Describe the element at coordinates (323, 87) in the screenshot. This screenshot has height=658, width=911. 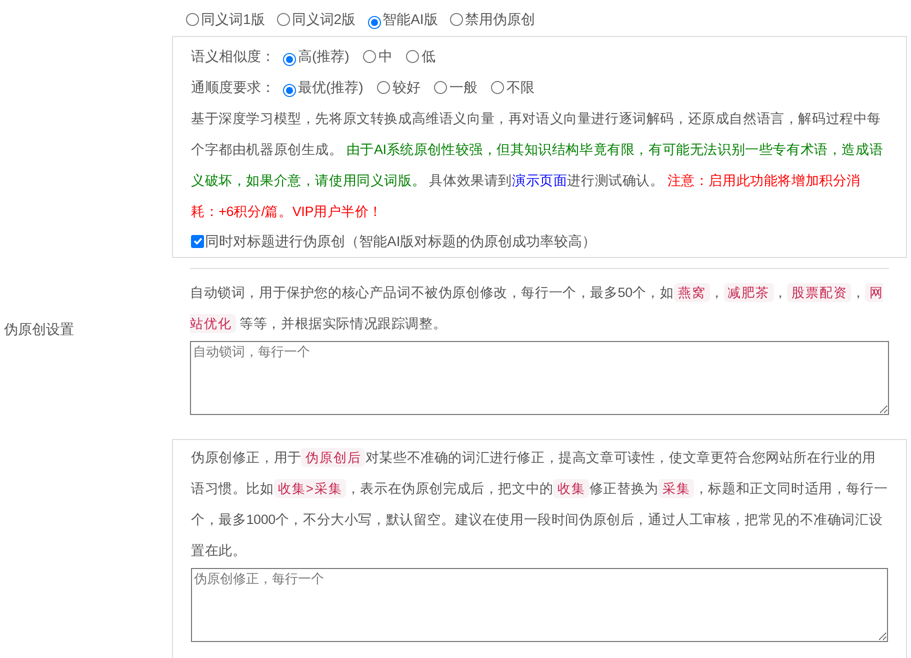
I see `option-radio: 最优(推荐)` at that location.